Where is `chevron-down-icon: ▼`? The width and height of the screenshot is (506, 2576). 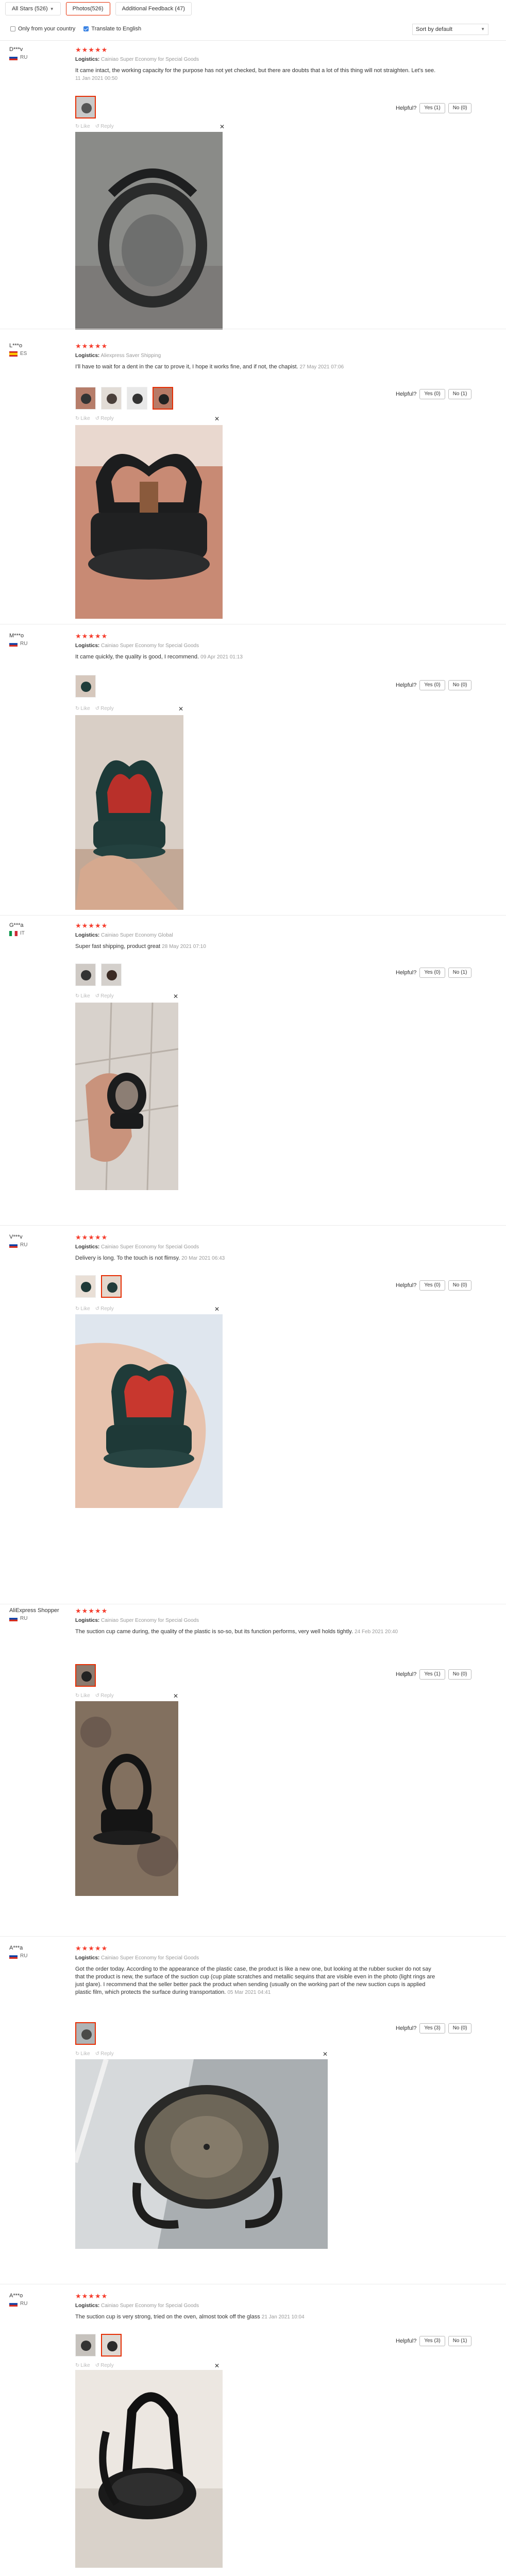
chevron-down-icon: ▼ is located at coordinates (51, 9).